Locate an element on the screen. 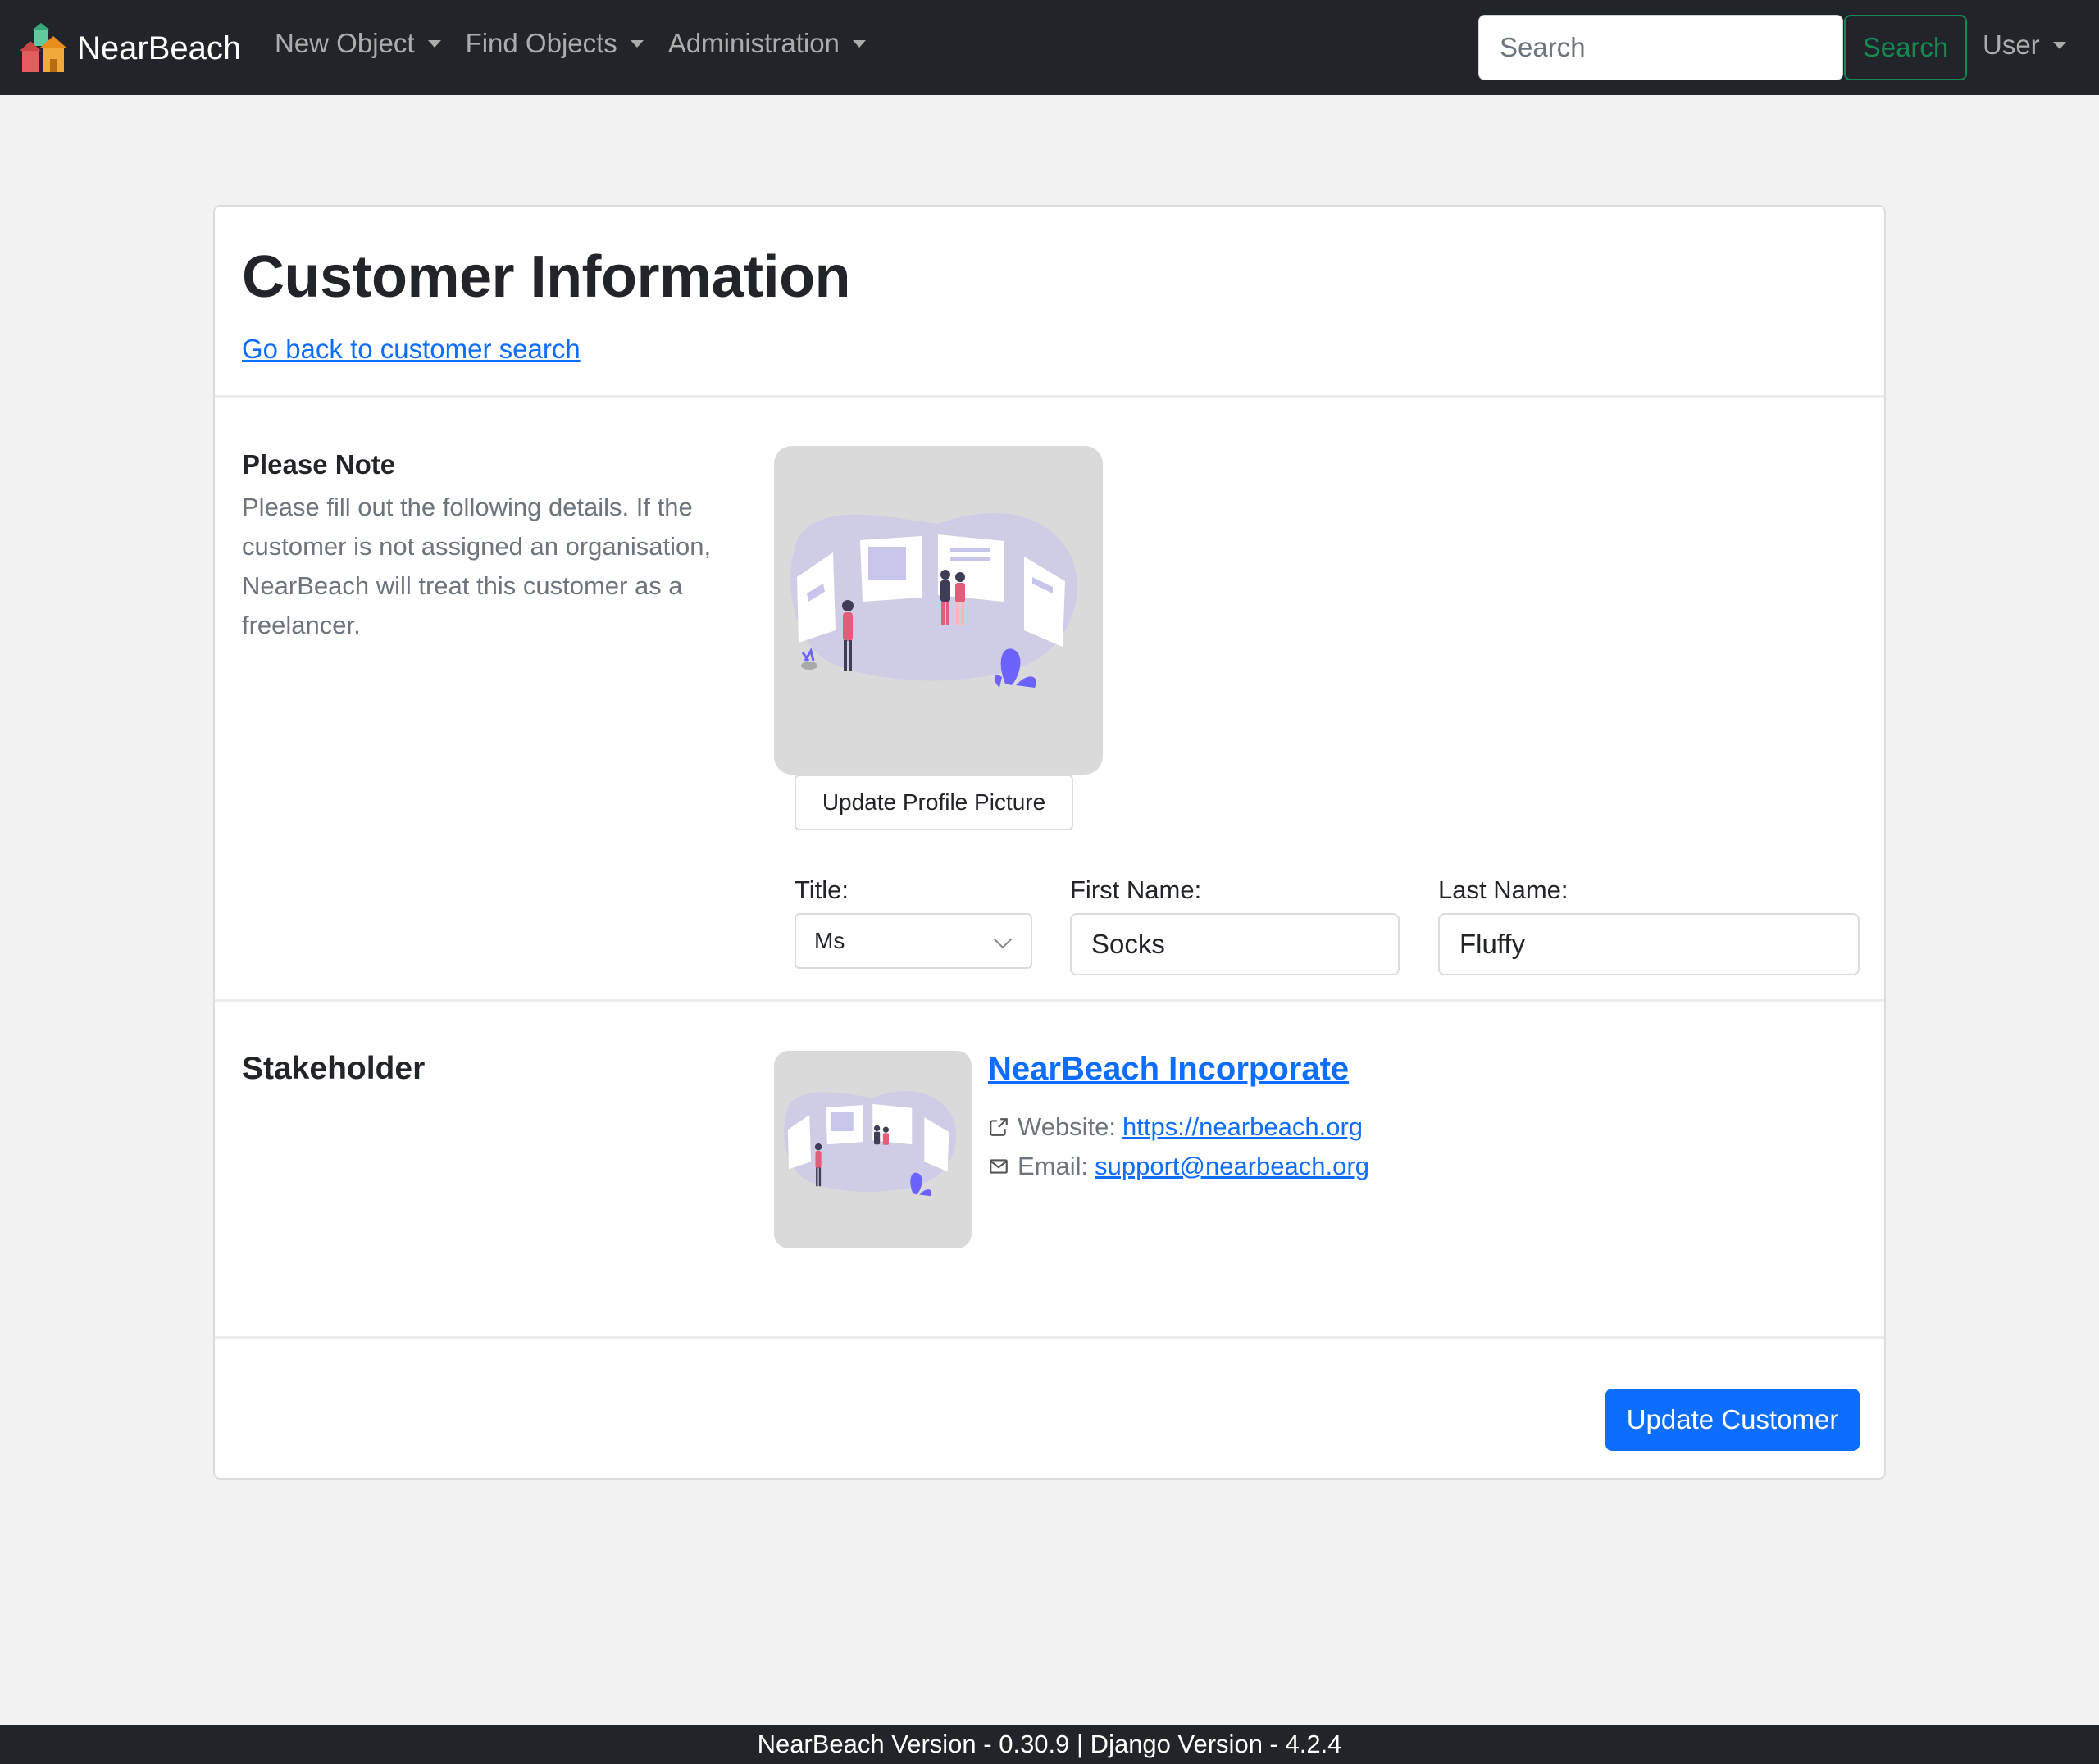 This screenshot has width=2099, height=1764. title-select: Ms is located at coordinates (913, 941).